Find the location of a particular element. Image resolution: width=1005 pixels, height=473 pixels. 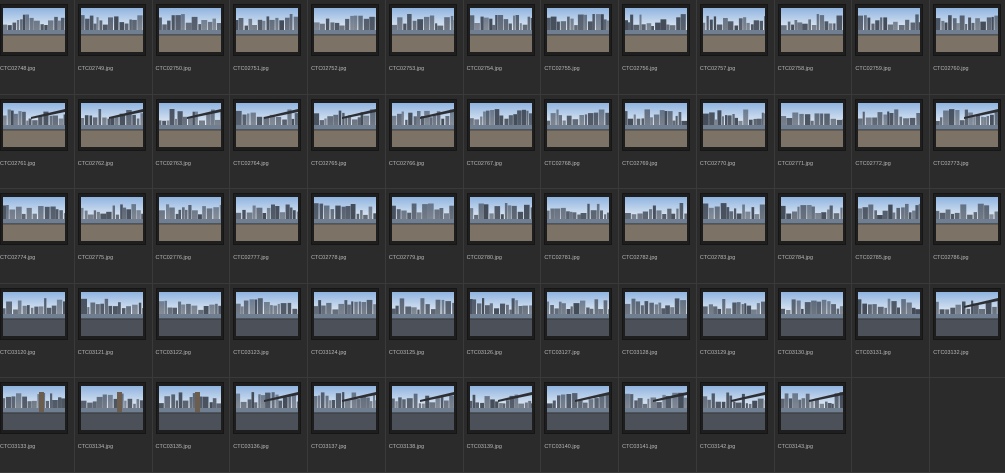

photo-item: CTC02758.jpg is located at coordinates (814, 47).